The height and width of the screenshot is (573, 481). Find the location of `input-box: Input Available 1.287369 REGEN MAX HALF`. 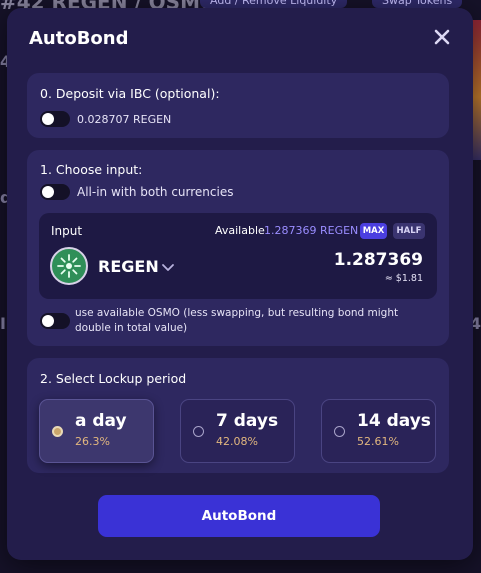

input-box: Input Available 1.287369 REGEN MAX HALF is located at coordinates (238, 256).